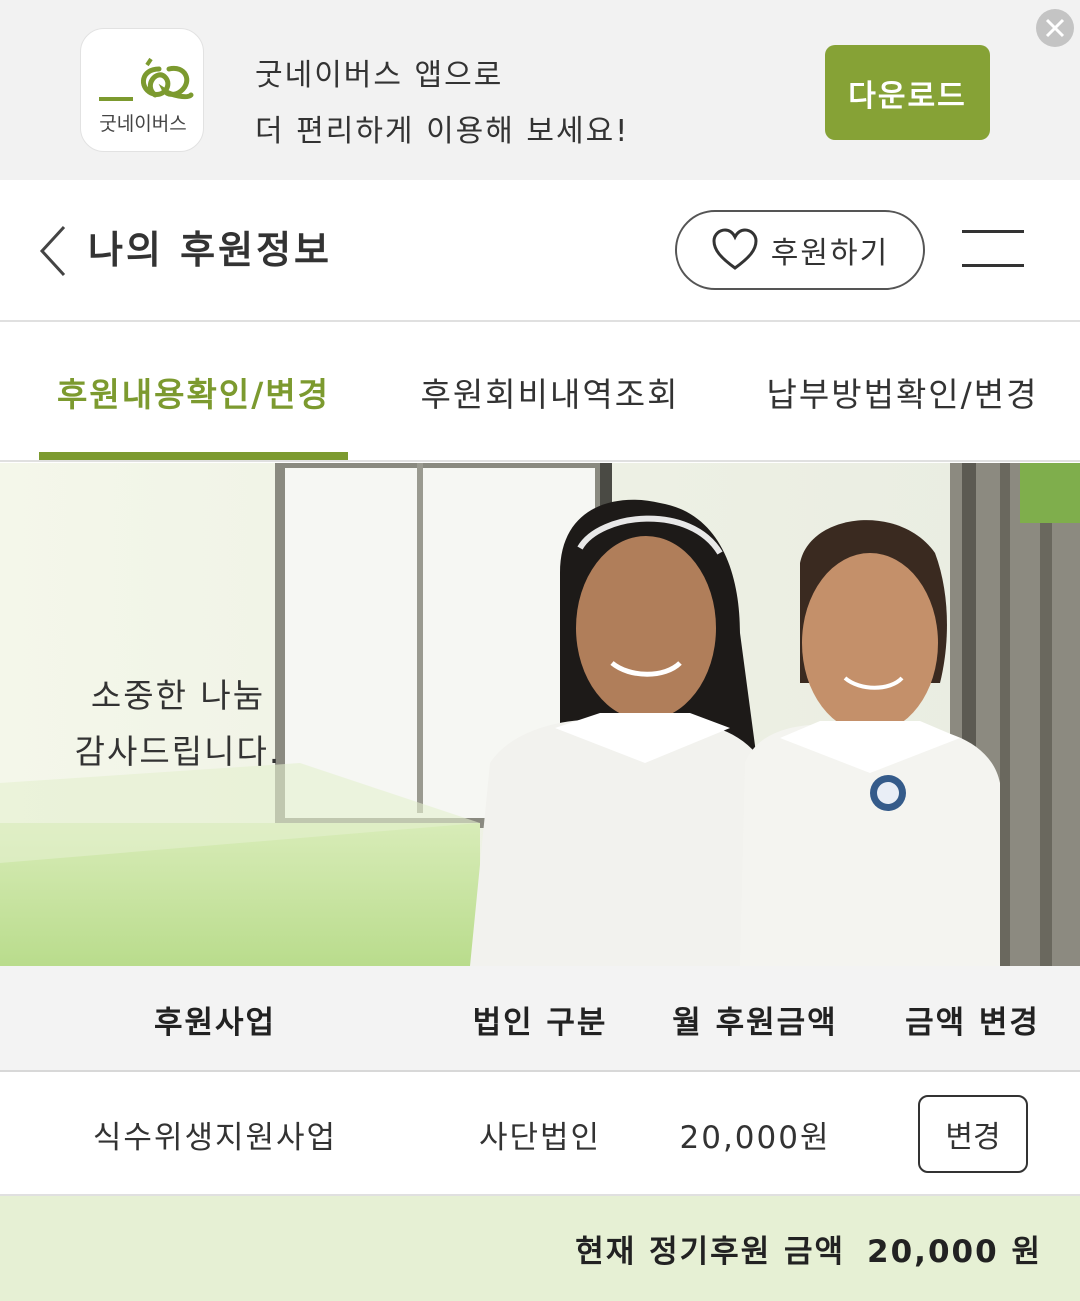 This screenshot has width=1080, height=1301. What do you see at coordinates (550, 392) in the screenshot?
I see `tab-payment-history: 후원회비내역조회` at bounding box center [550, 392].